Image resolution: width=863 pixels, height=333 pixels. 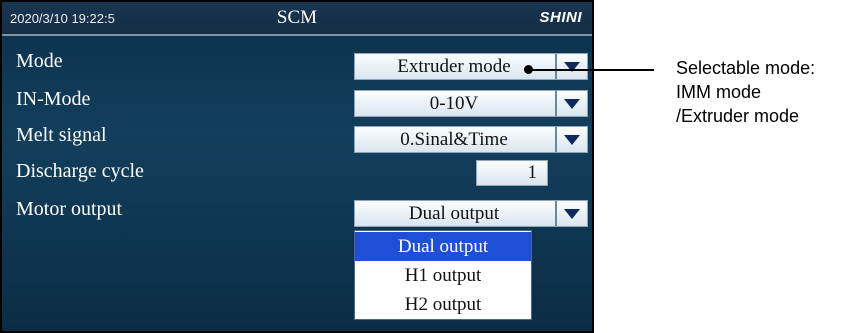 I want to click on callout-text: Selectable mode: IMM mode /Extruder mode, so click(x=745, y=92).